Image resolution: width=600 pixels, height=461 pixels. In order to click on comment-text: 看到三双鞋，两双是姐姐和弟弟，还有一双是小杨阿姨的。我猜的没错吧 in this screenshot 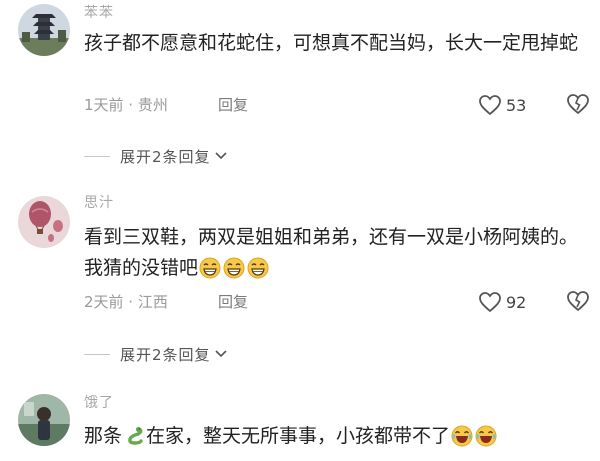, I will do `click(339, 255)`.